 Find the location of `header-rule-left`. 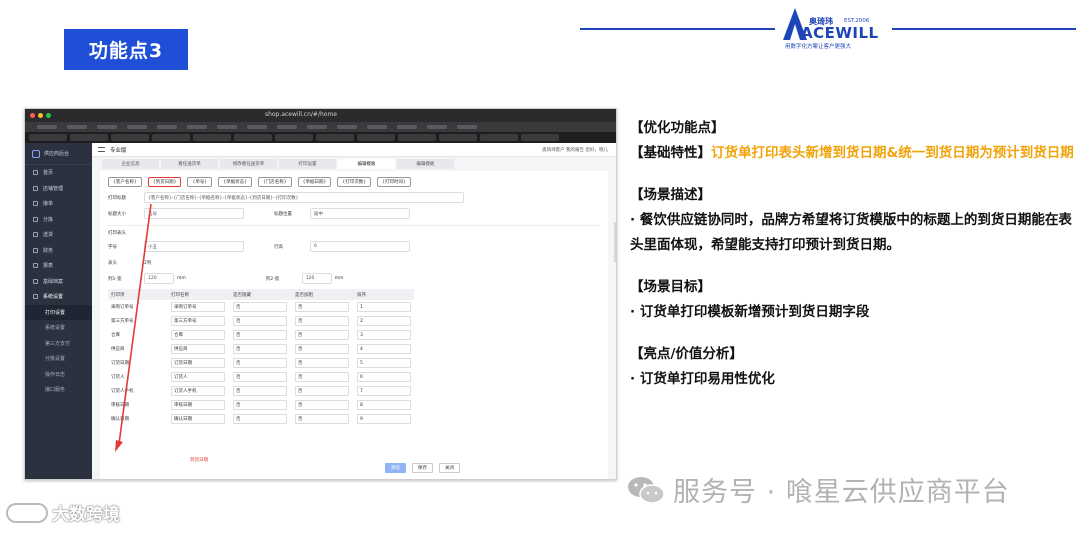

header-rule-left is located at coordinates (677, 29).